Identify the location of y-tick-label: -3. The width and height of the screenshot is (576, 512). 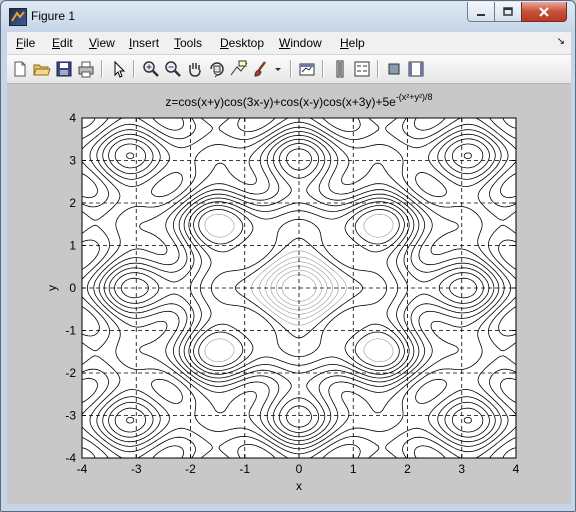
(70, 416).